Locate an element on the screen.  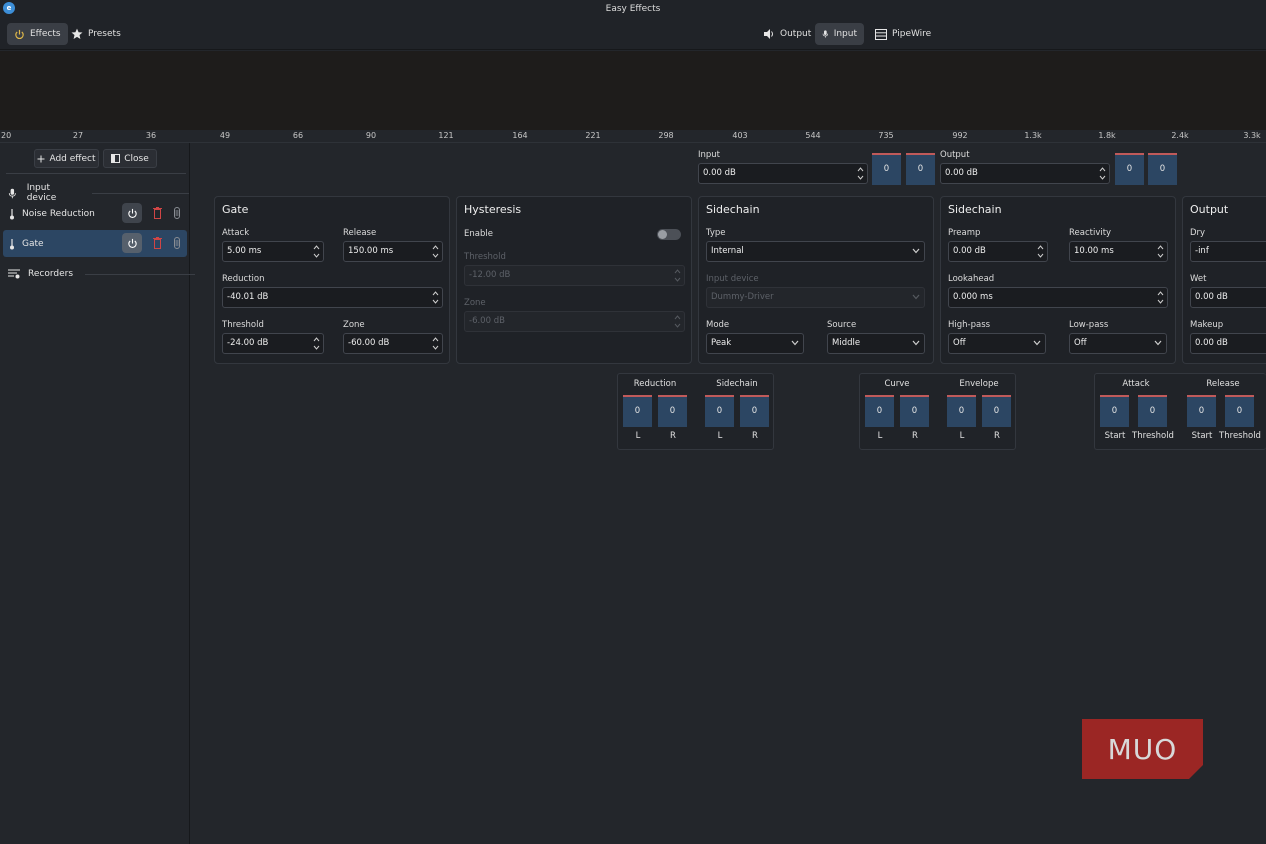
output-level-meter: 0 is located at coordinates (1129, 169).